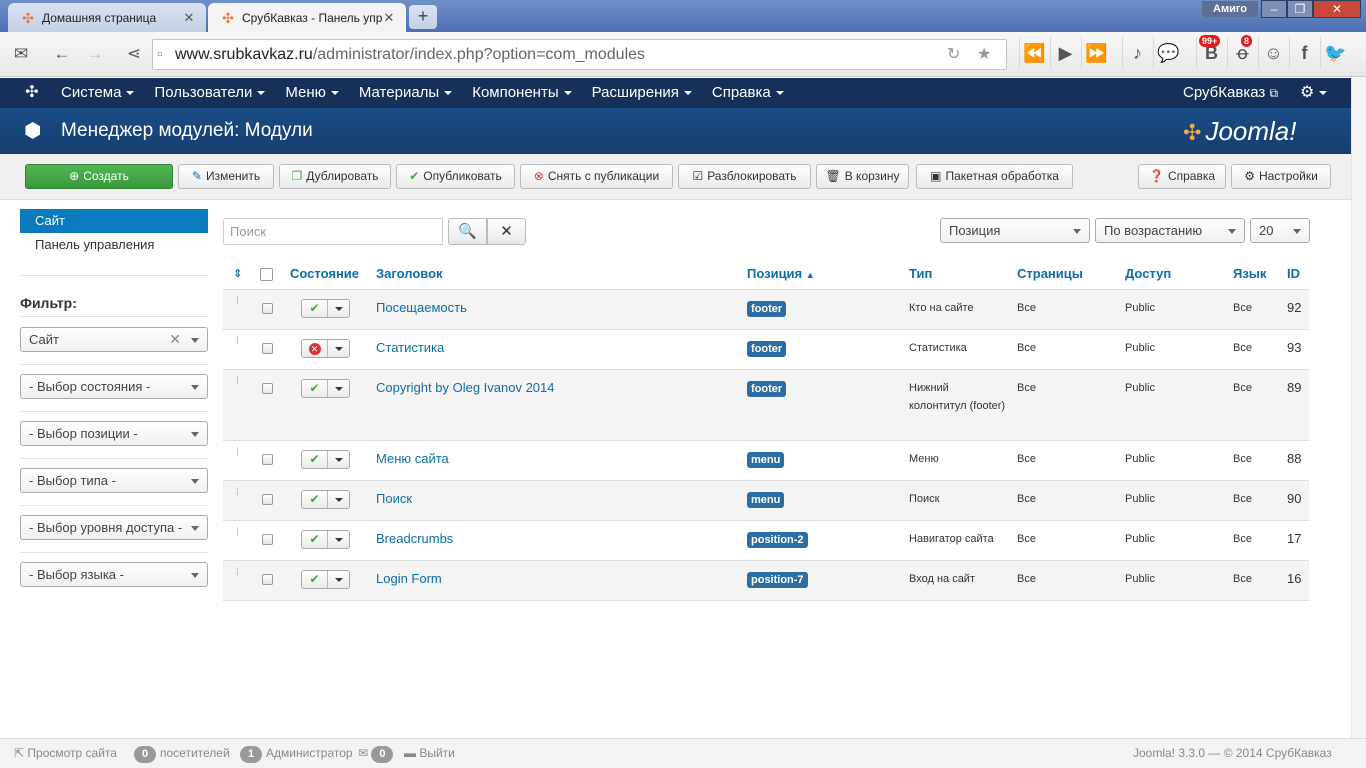 The width and height of the screenshot is (1366, 768). What do you see at coordinates (324, 274) in the screenshot?
I see `col-state: Состояние` at bounding box center [324, 274].